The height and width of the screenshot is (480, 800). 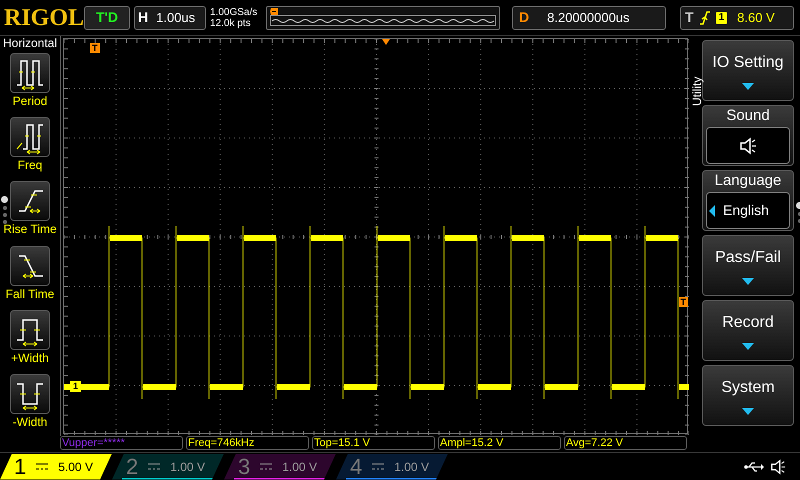 I want to click on language-select: English, so click(x=748, y=210).